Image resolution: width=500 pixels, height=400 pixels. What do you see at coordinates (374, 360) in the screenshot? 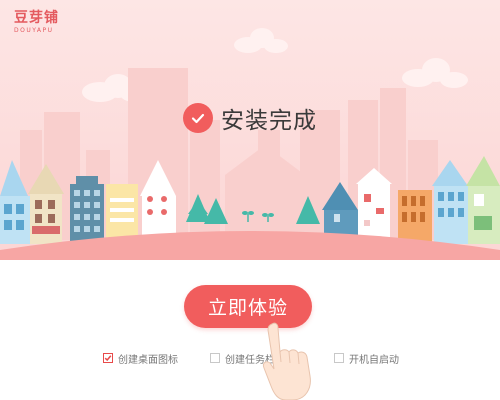
I see `option-label: 开机自启动` at bounding box center [374, 360].